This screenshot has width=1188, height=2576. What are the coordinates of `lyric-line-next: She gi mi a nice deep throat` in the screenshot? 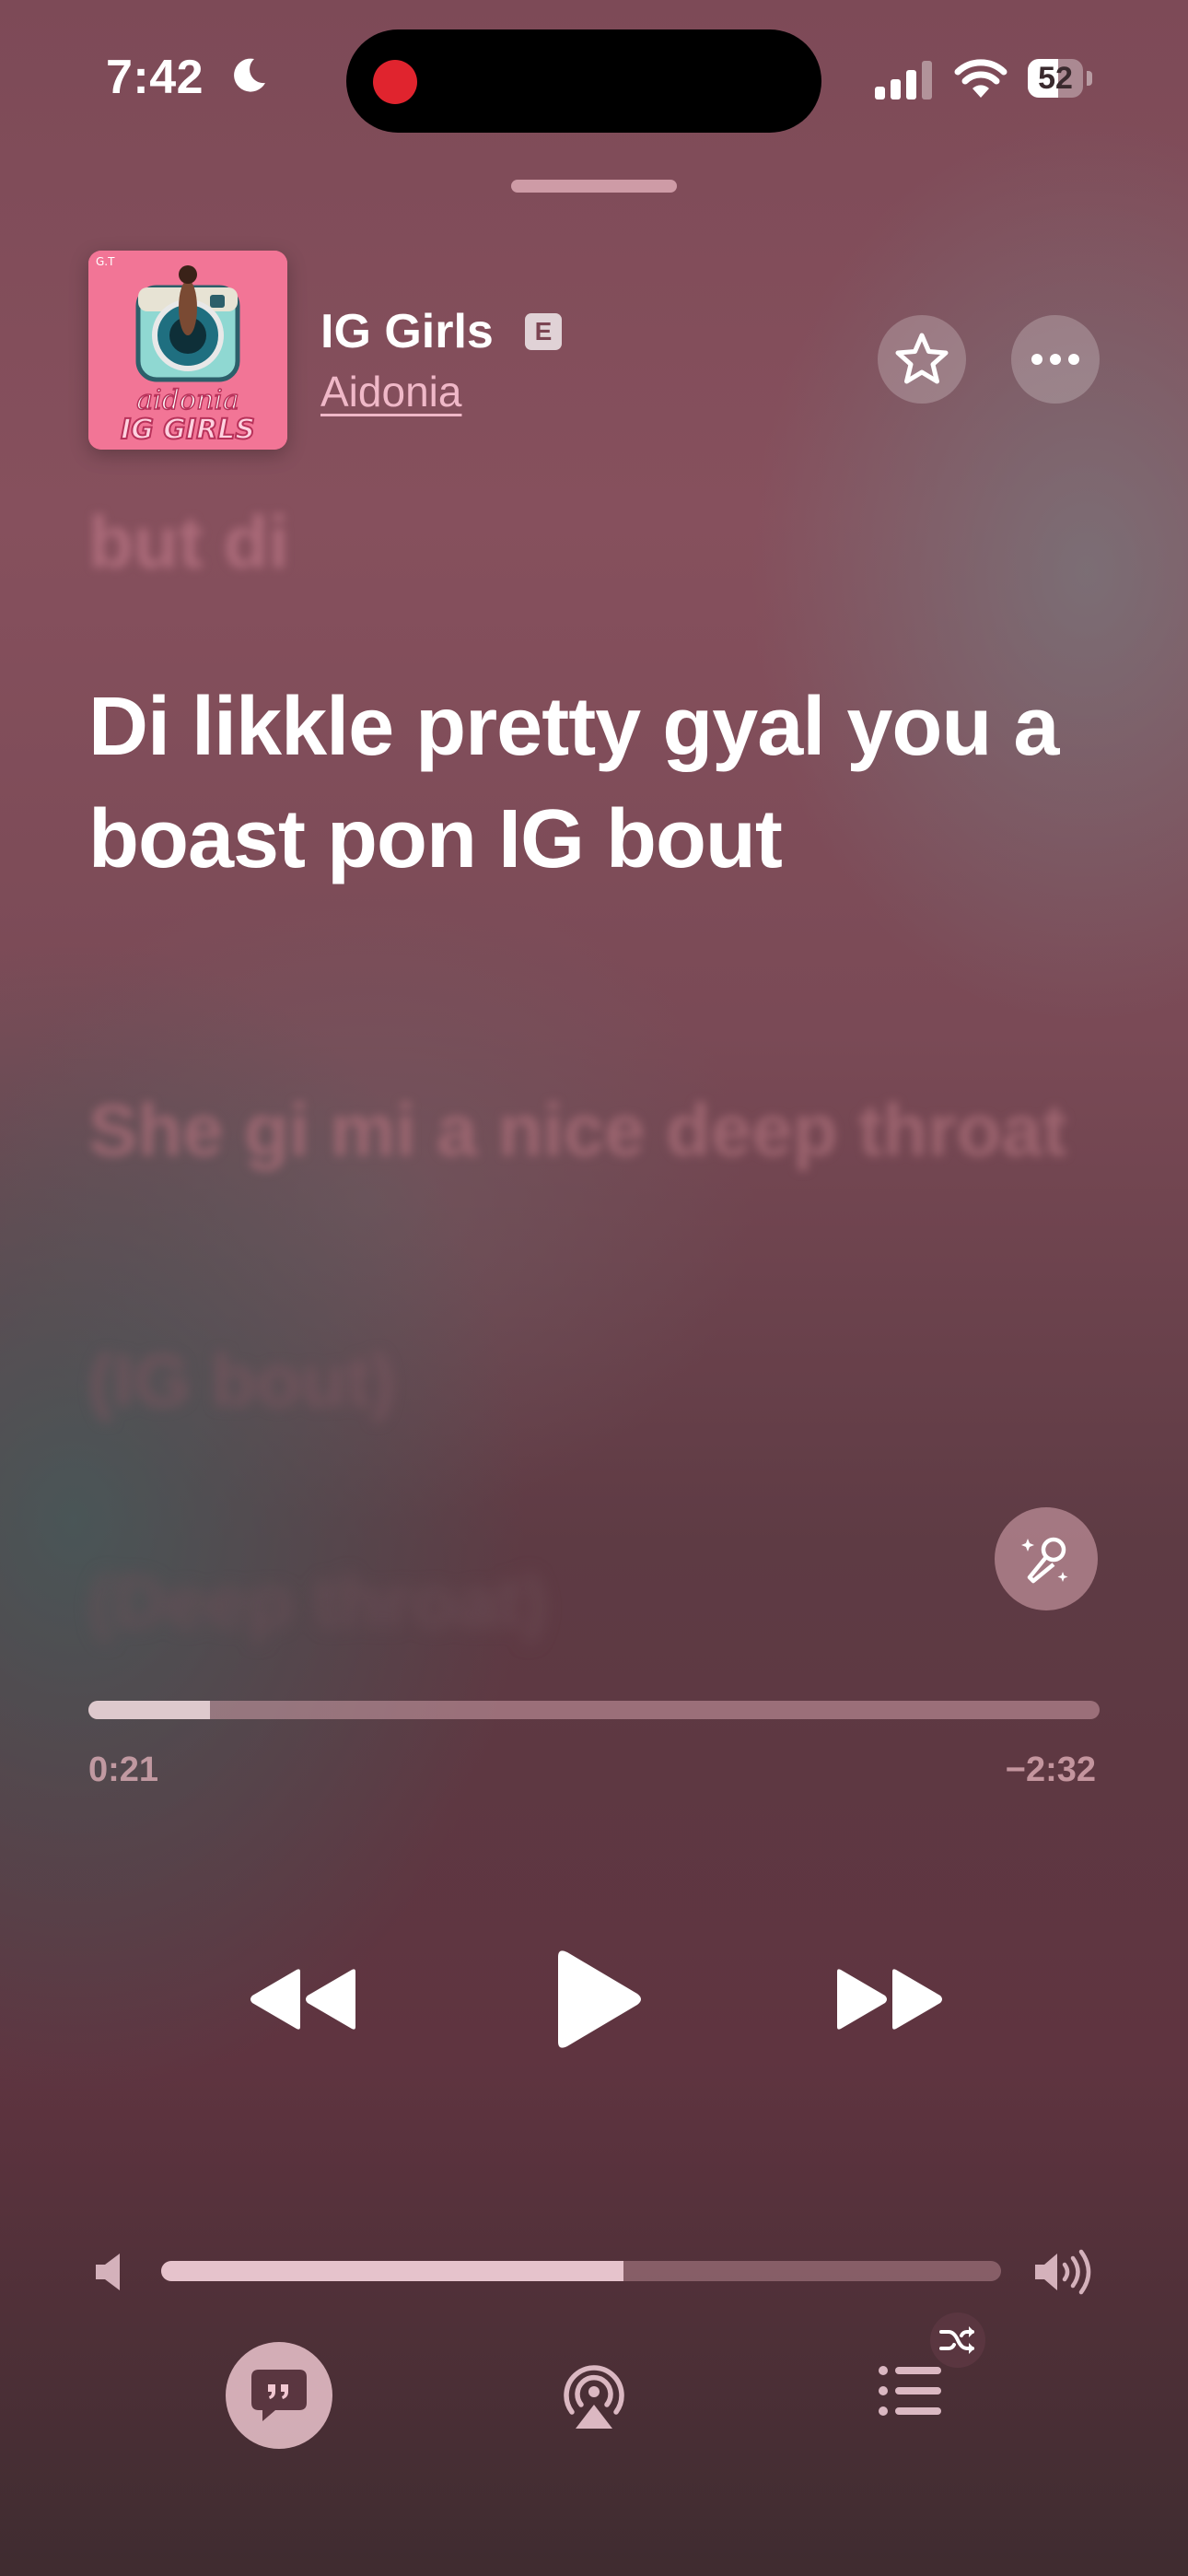 It's located at (594, 1130).